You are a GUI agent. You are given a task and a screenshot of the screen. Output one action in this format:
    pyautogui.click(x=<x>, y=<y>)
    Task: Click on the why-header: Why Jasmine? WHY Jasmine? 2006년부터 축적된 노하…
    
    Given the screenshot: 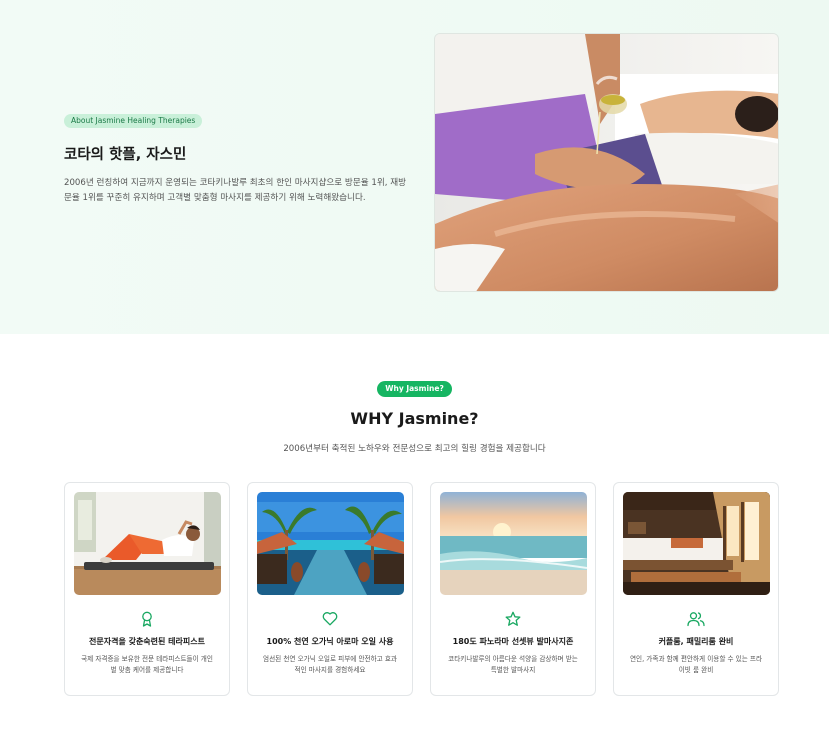 What is the action you would take?
    pyautogui.click(x=414, y=415)
    